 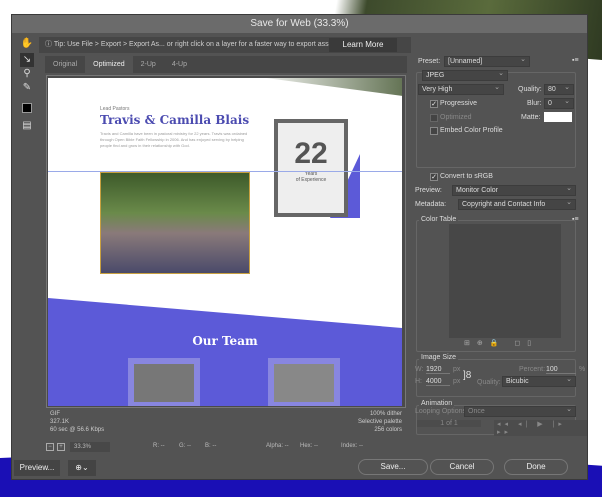 I want to click on image-size-label: Image Size, so click(x=439, y=357).